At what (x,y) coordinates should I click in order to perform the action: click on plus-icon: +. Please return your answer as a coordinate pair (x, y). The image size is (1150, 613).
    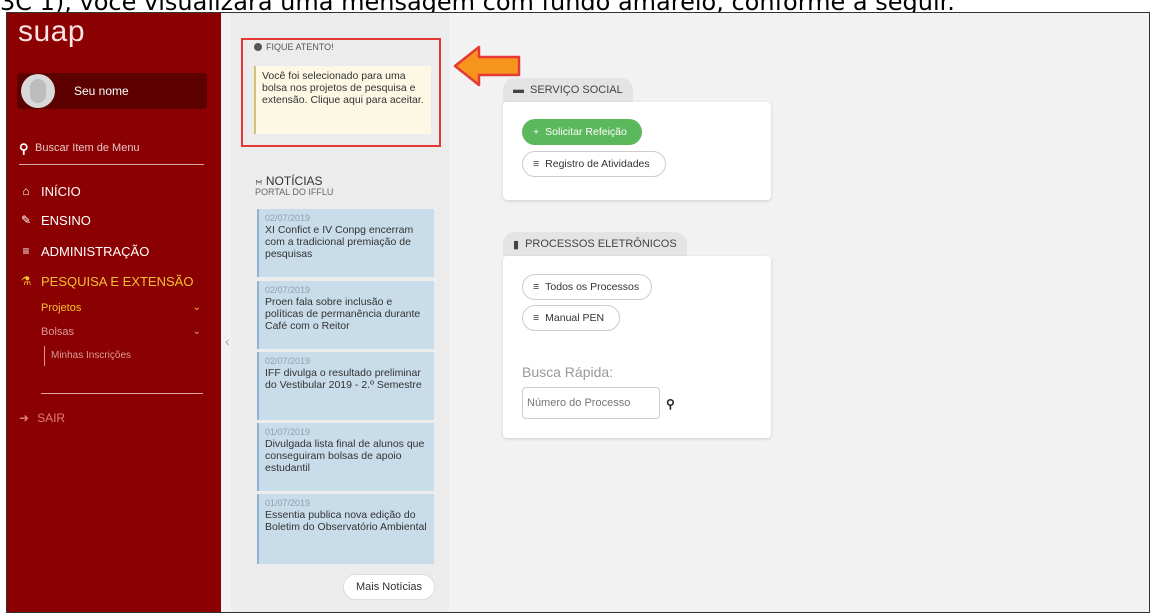
    Looking at the image, I should click on (536, 132).